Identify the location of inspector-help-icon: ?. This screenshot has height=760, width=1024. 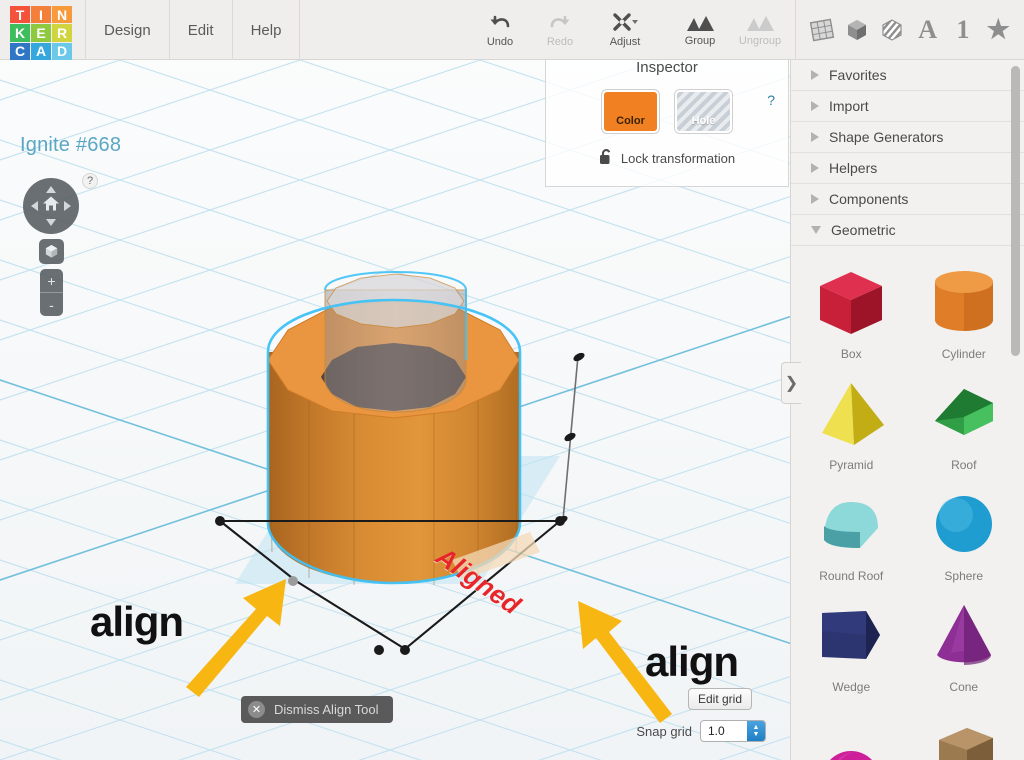
(771, 100).